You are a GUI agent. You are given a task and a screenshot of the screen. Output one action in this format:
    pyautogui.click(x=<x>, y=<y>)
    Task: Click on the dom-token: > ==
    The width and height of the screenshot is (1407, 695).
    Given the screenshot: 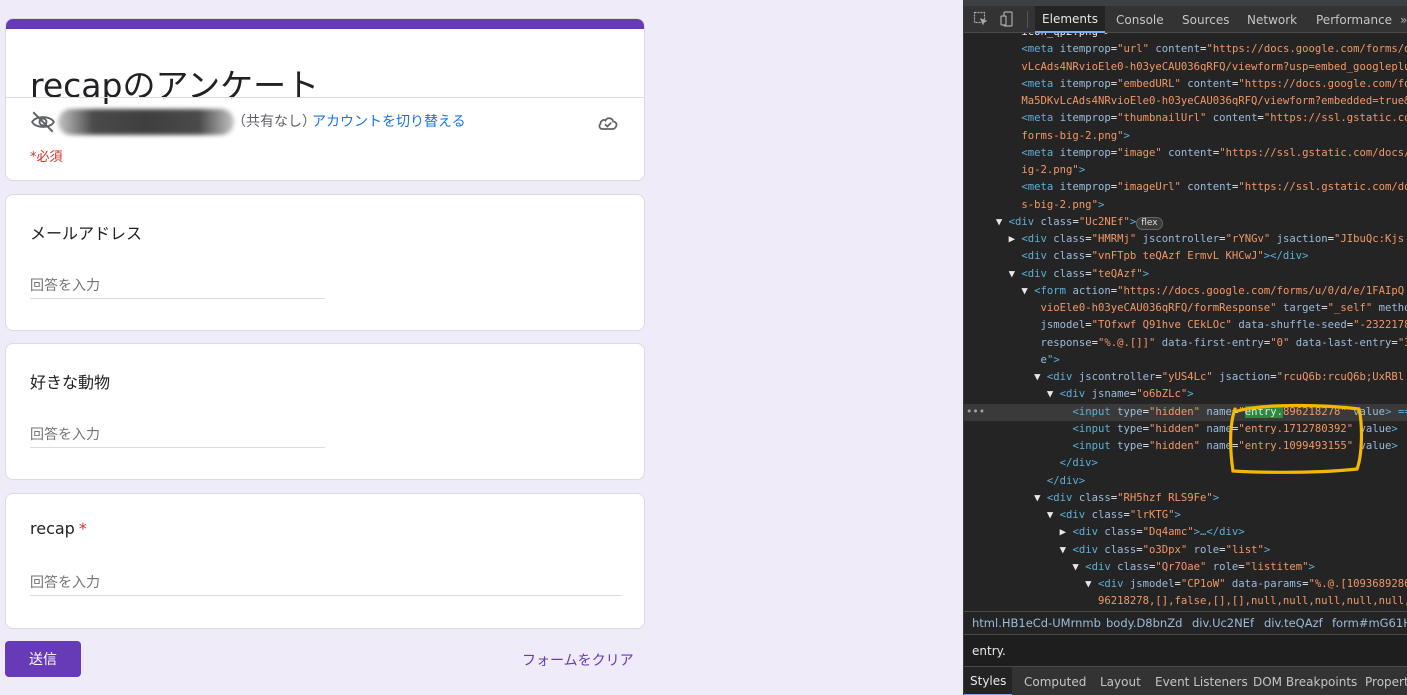 What is the action you would take?
    pyautogui.click(x=1396, y=411)
    